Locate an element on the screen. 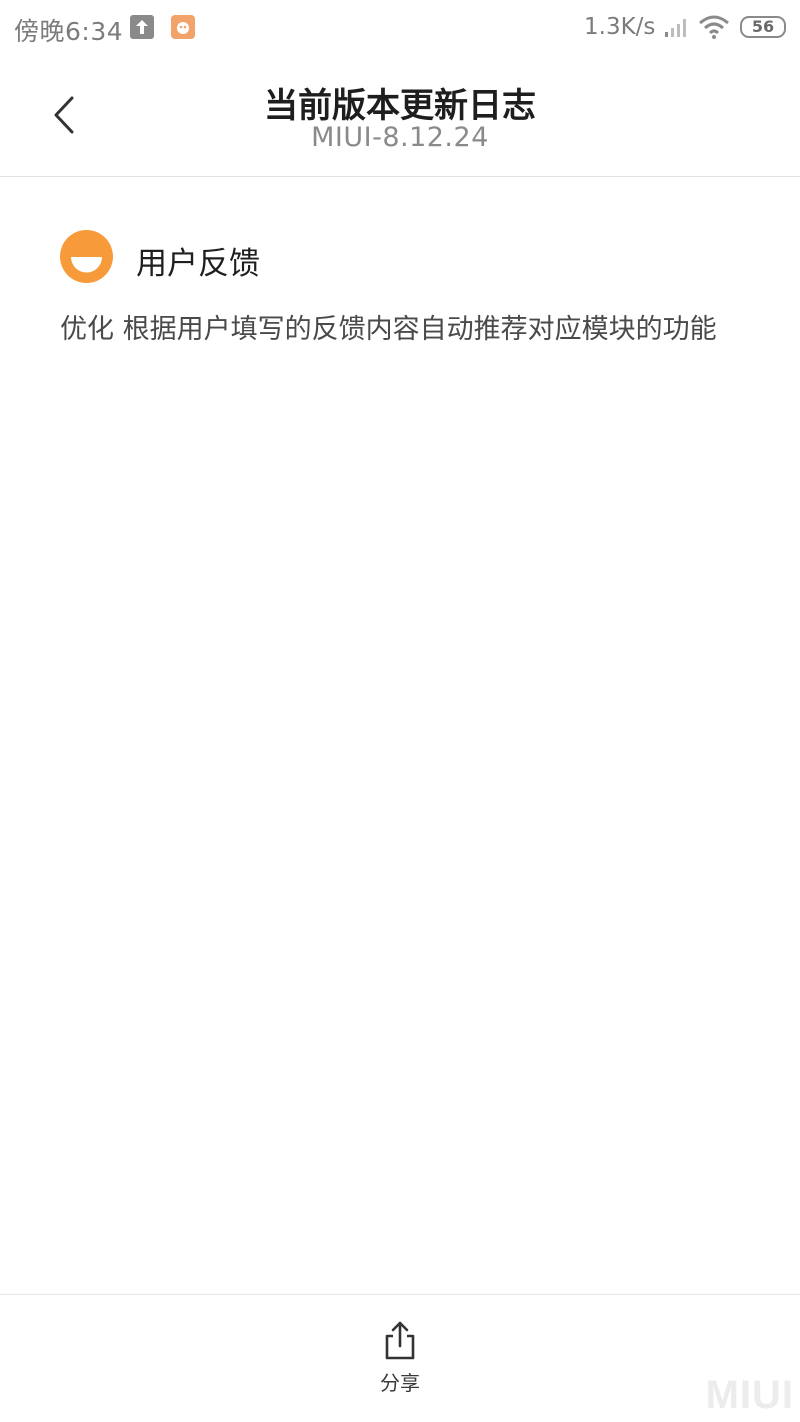 This screenshot has width=800, height=1422. share-button: 分享 is located at coordinates (400, 1364).